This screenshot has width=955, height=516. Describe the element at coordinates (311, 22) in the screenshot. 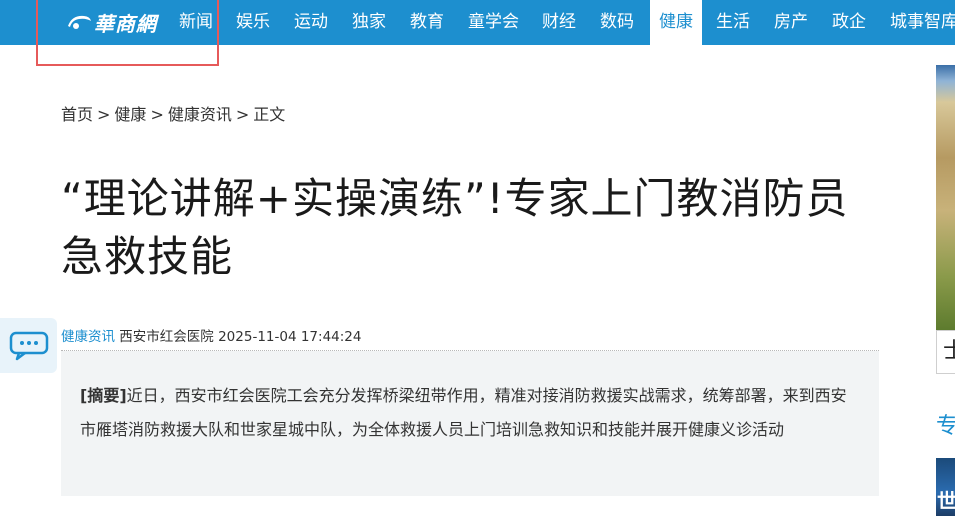

I see `nav-item-sports: 运动` at that location.